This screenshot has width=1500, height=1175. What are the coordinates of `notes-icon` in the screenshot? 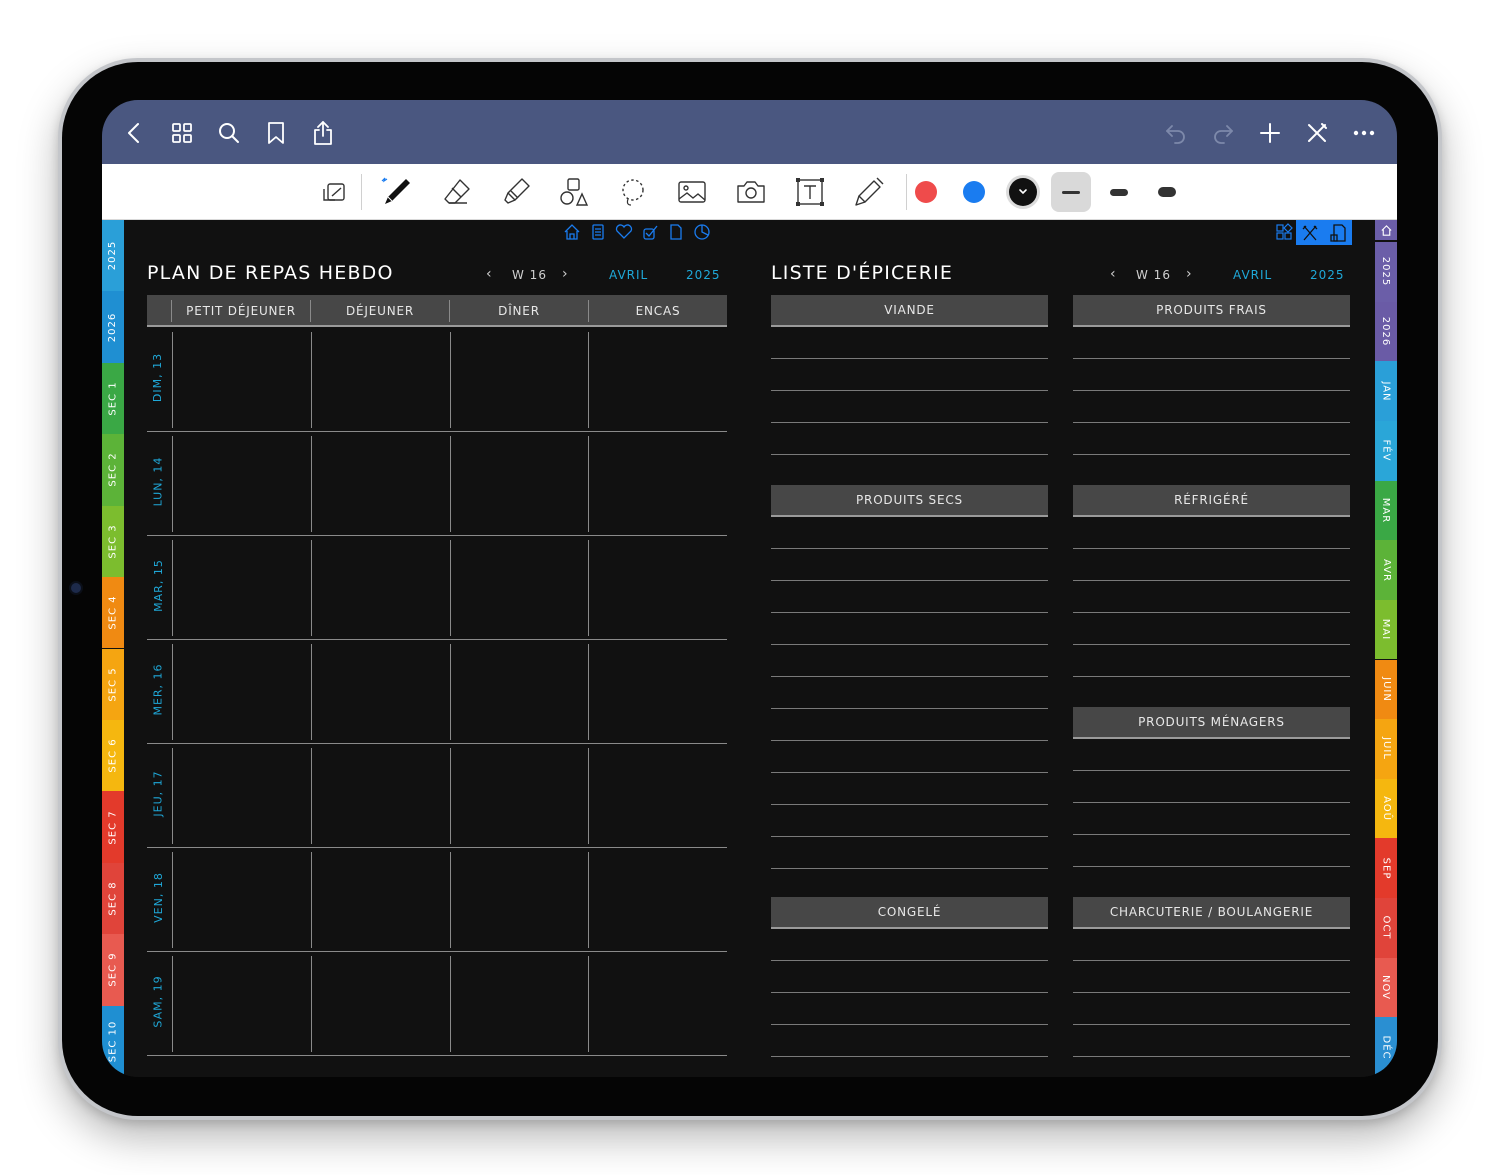 It's located at (598, 232).